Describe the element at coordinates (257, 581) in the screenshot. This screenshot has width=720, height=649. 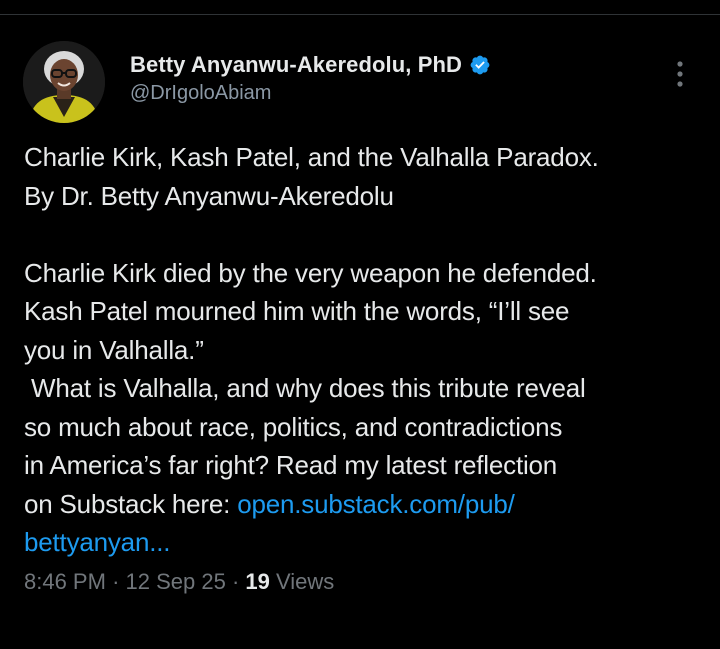
I see `views-count: 19` at that location.